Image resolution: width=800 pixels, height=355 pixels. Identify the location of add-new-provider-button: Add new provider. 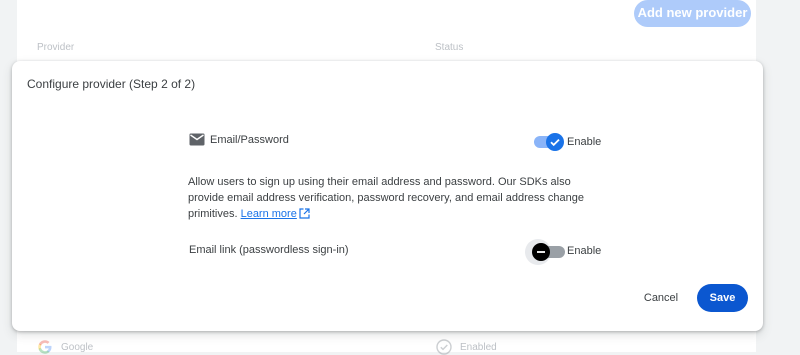
(692, 13).